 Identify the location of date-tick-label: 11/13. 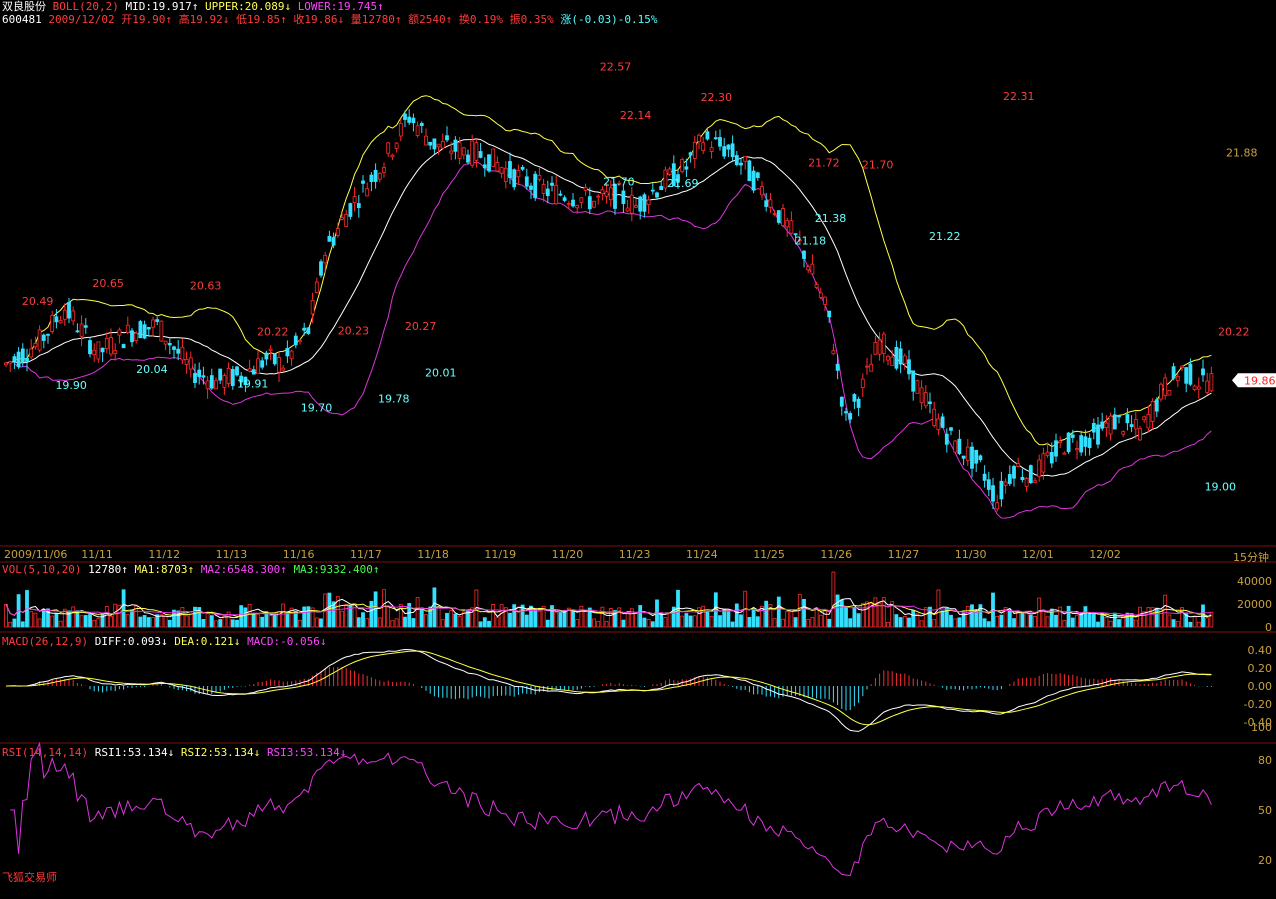
(232, 554).